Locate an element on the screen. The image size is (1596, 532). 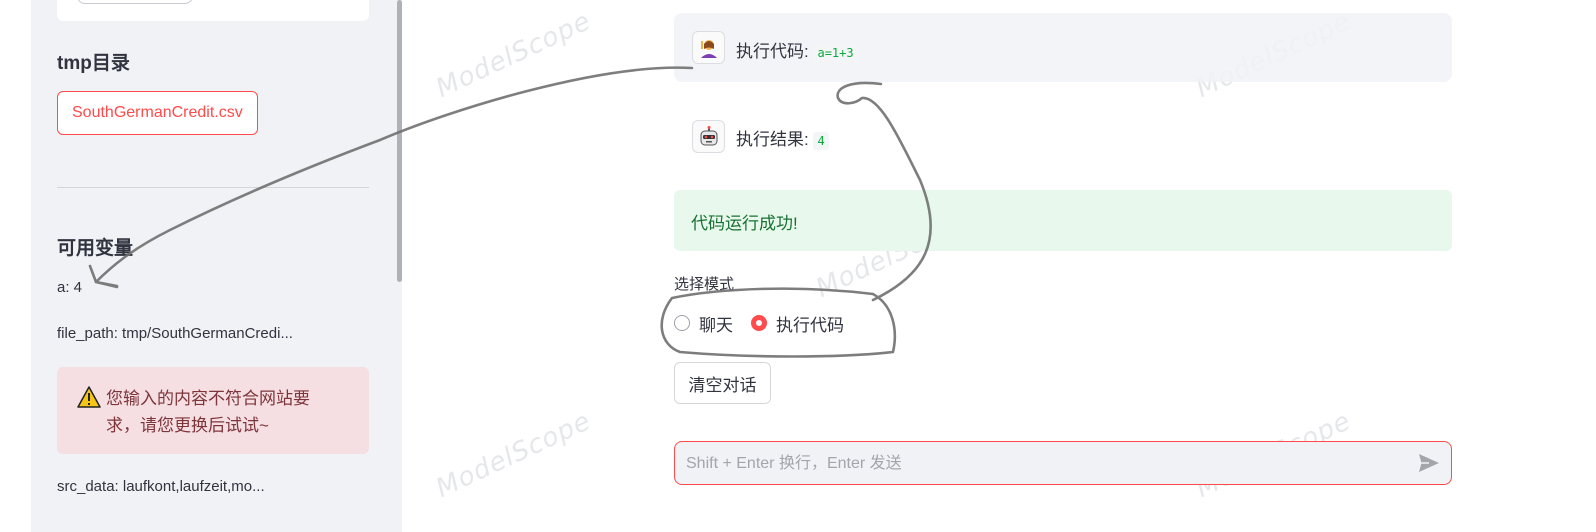
assistant-code: 4 is located at coordinates (821, 141).